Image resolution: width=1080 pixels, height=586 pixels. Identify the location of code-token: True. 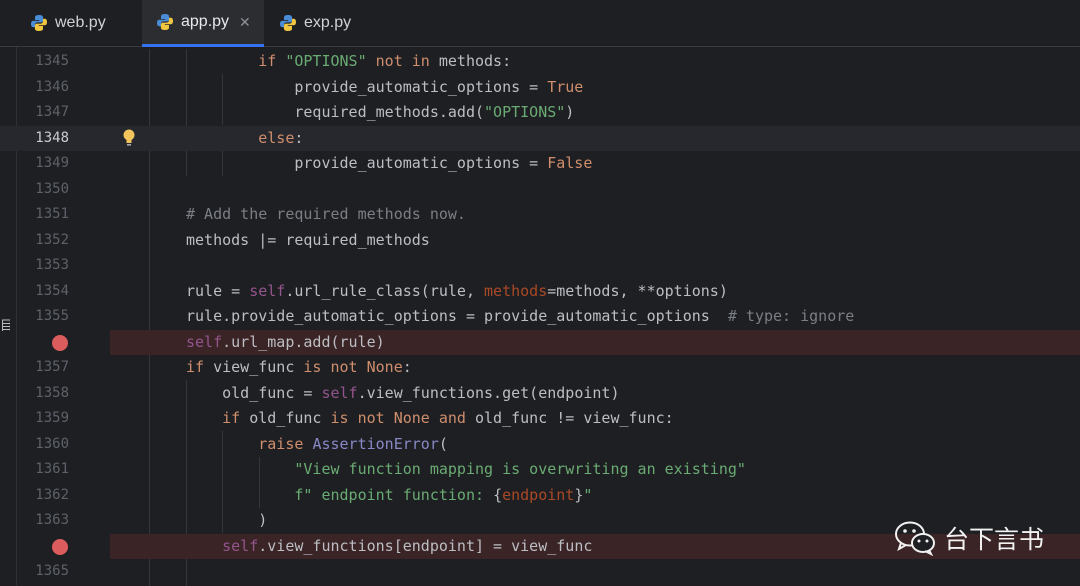
(565, 86).